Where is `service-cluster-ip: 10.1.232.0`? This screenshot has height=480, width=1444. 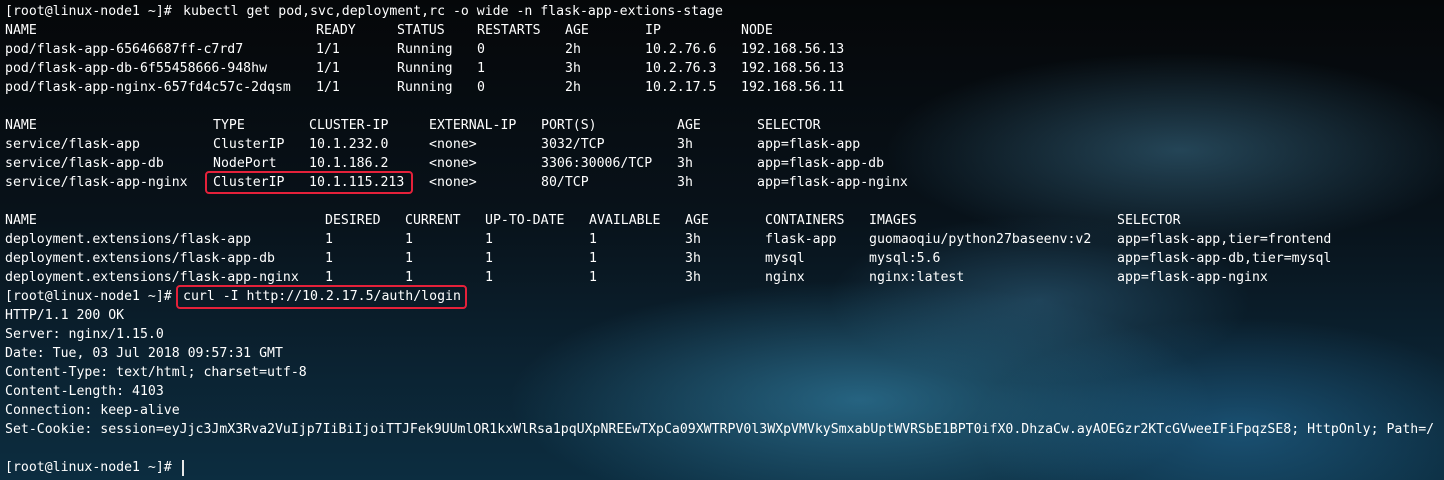
service-cluster-ip: 10.1.232.0 is located at coordinates (349, 144).